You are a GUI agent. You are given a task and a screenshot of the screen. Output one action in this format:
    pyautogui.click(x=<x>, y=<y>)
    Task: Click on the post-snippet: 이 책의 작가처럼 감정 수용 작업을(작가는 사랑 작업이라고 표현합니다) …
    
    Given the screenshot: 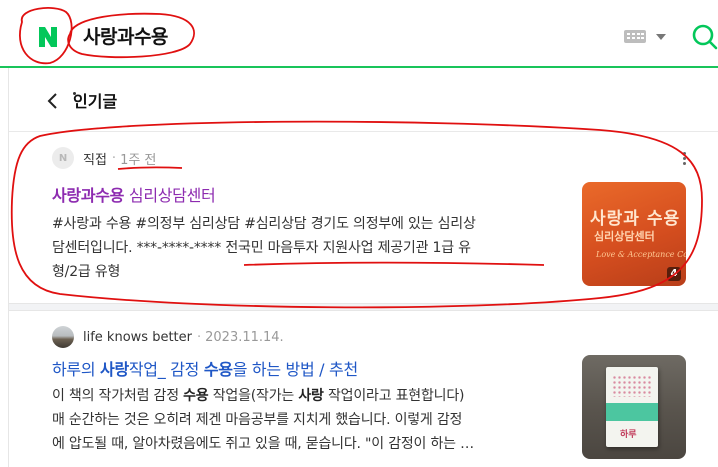 What is the action you would take?
    pyautogui.click(x=312, y=420)
    